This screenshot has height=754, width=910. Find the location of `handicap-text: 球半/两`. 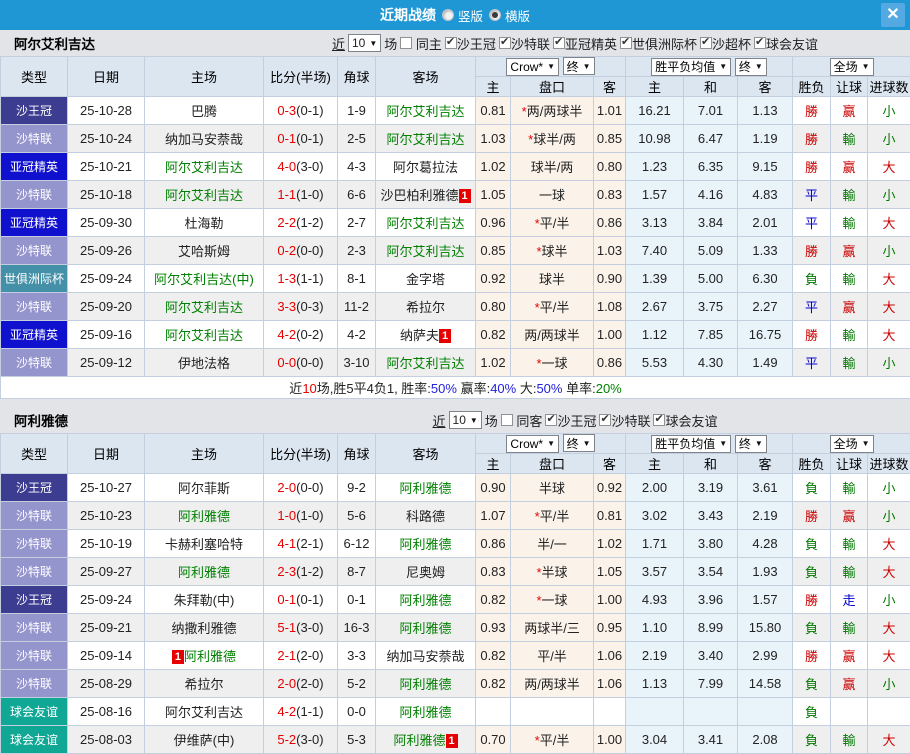

handicap-text: 球半/两 is located at coordinates (554, 139).